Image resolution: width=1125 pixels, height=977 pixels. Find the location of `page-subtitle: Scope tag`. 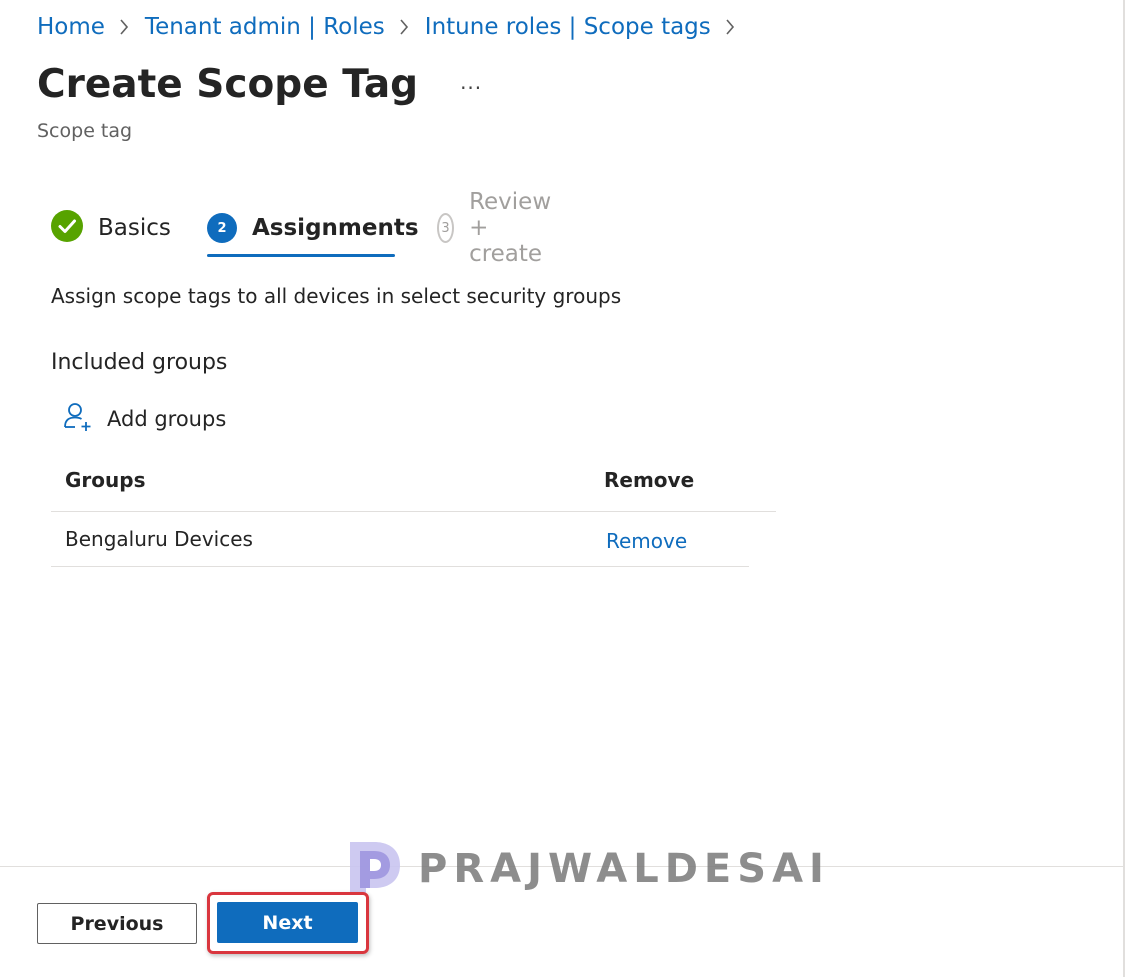

page-subtitle: Scope tag is located at coordinates (85, 131).